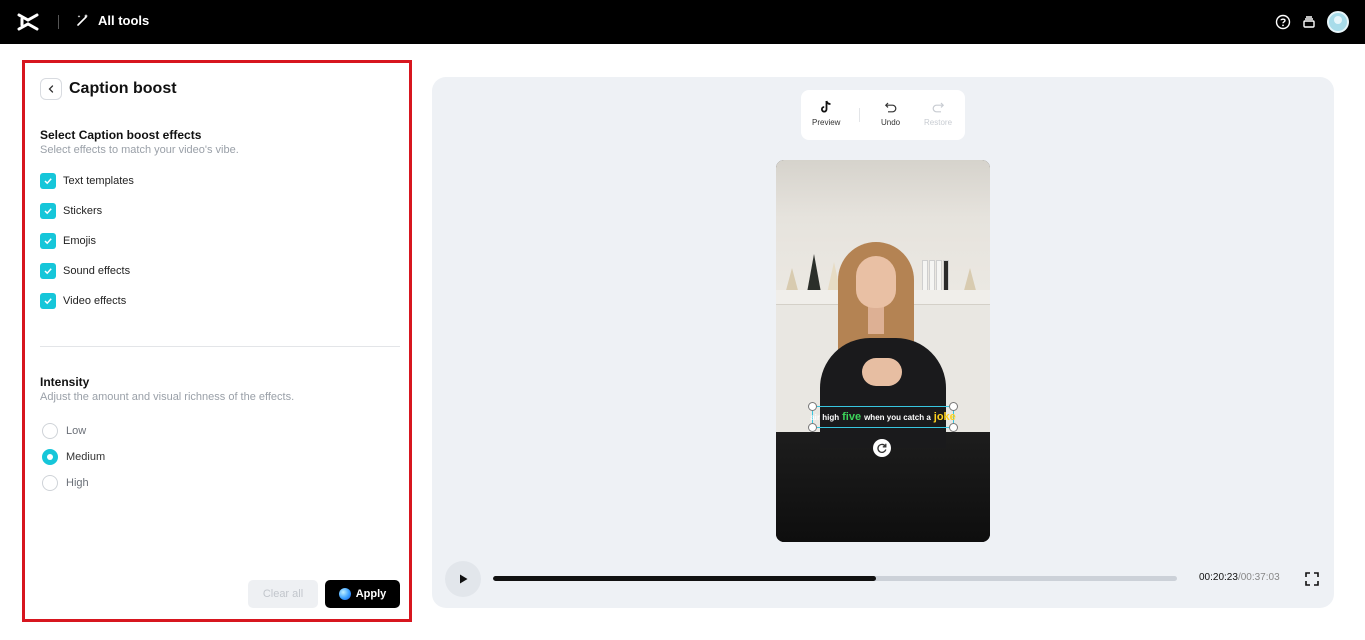 The width and height of the screenshot is (1365, 640). I want to click on rotate-icon, so click(882, 448).